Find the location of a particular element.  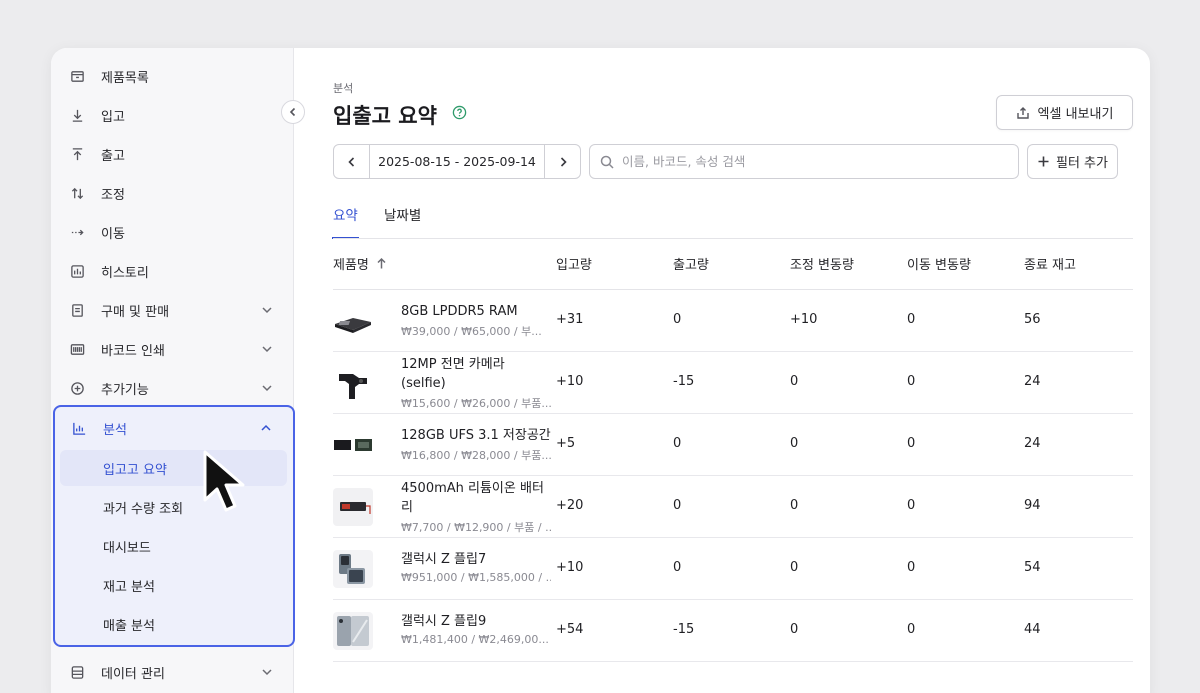

sidebar-item-history: 히스토리 is located at coordinates (172, 271).